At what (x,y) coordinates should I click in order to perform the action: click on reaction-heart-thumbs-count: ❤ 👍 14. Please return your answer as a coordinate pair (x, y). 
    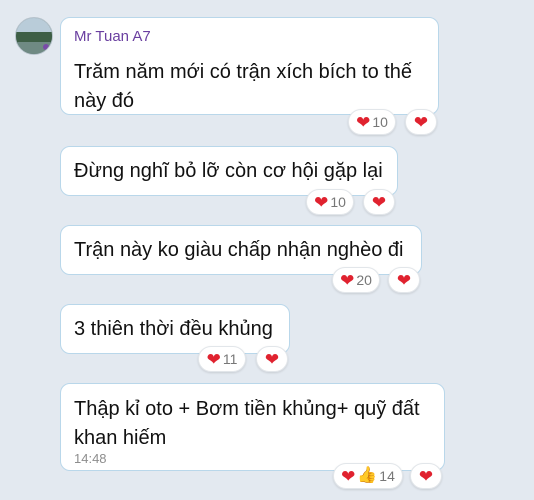
    Looking at the image, I should click on (368, 476).